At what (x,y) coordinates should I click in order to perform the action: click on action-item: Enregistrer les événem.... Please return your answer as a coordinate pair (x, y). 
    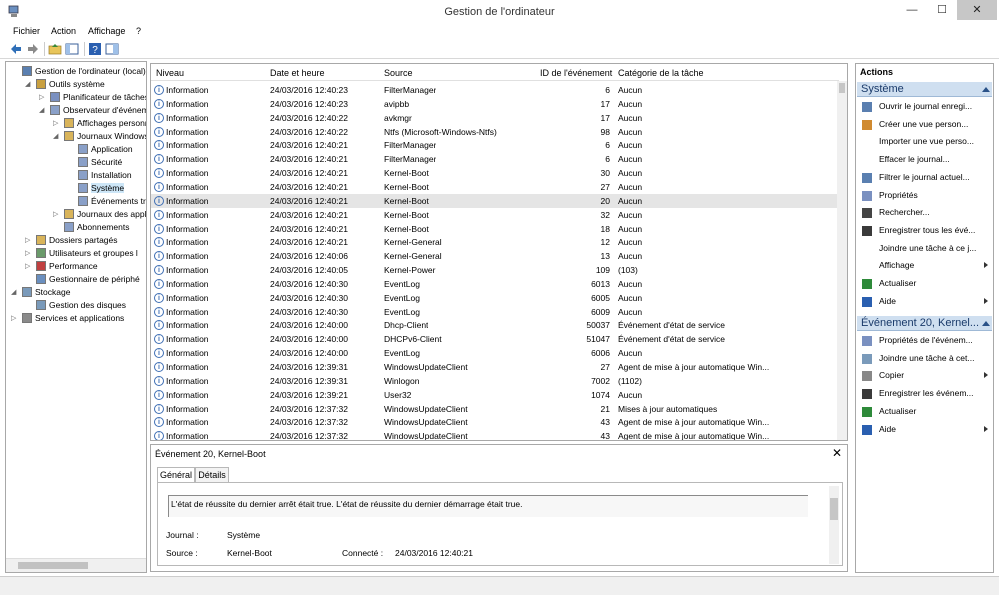
    Looking at the image, I should click on (924, 393).